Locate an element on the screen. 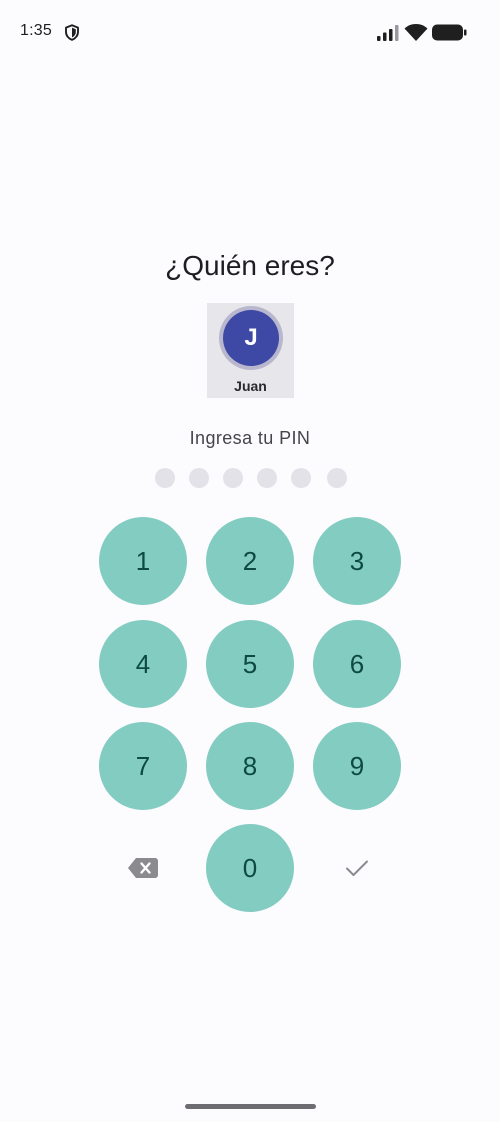 Image resolution: width=500 pixels, height=1122 pixels. pin-prompt: Ingresa tu PIN is located at coordinates (250, 438).